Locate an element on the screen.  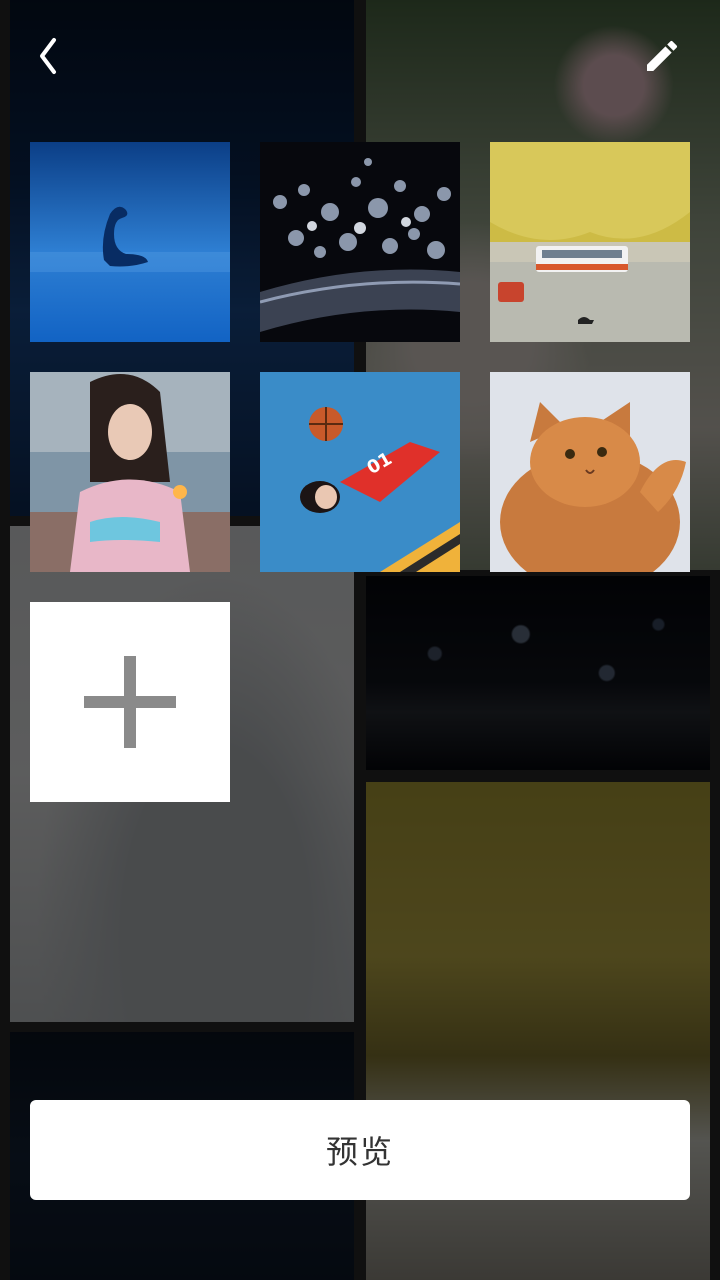
back-button is located at coordinates (48, 56).